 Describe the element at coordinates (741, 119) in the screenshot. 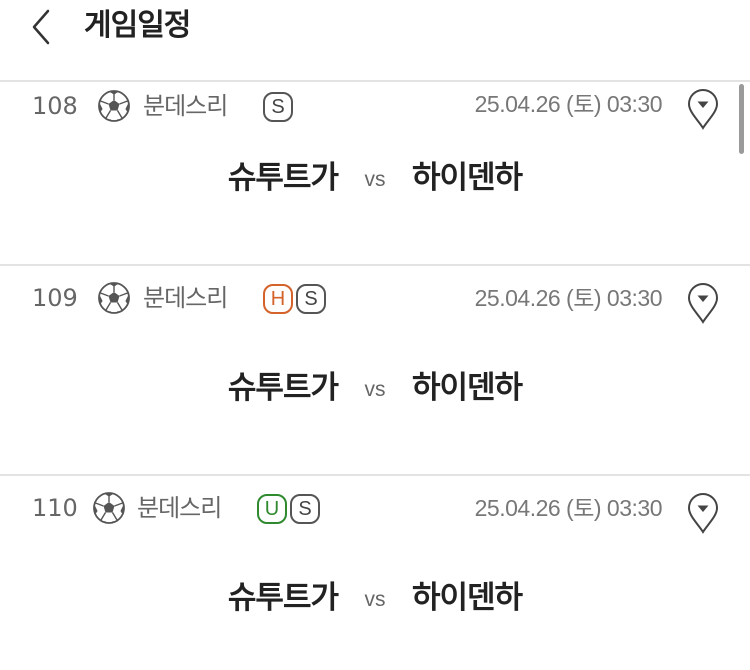

I see `scrollbar` at that location.